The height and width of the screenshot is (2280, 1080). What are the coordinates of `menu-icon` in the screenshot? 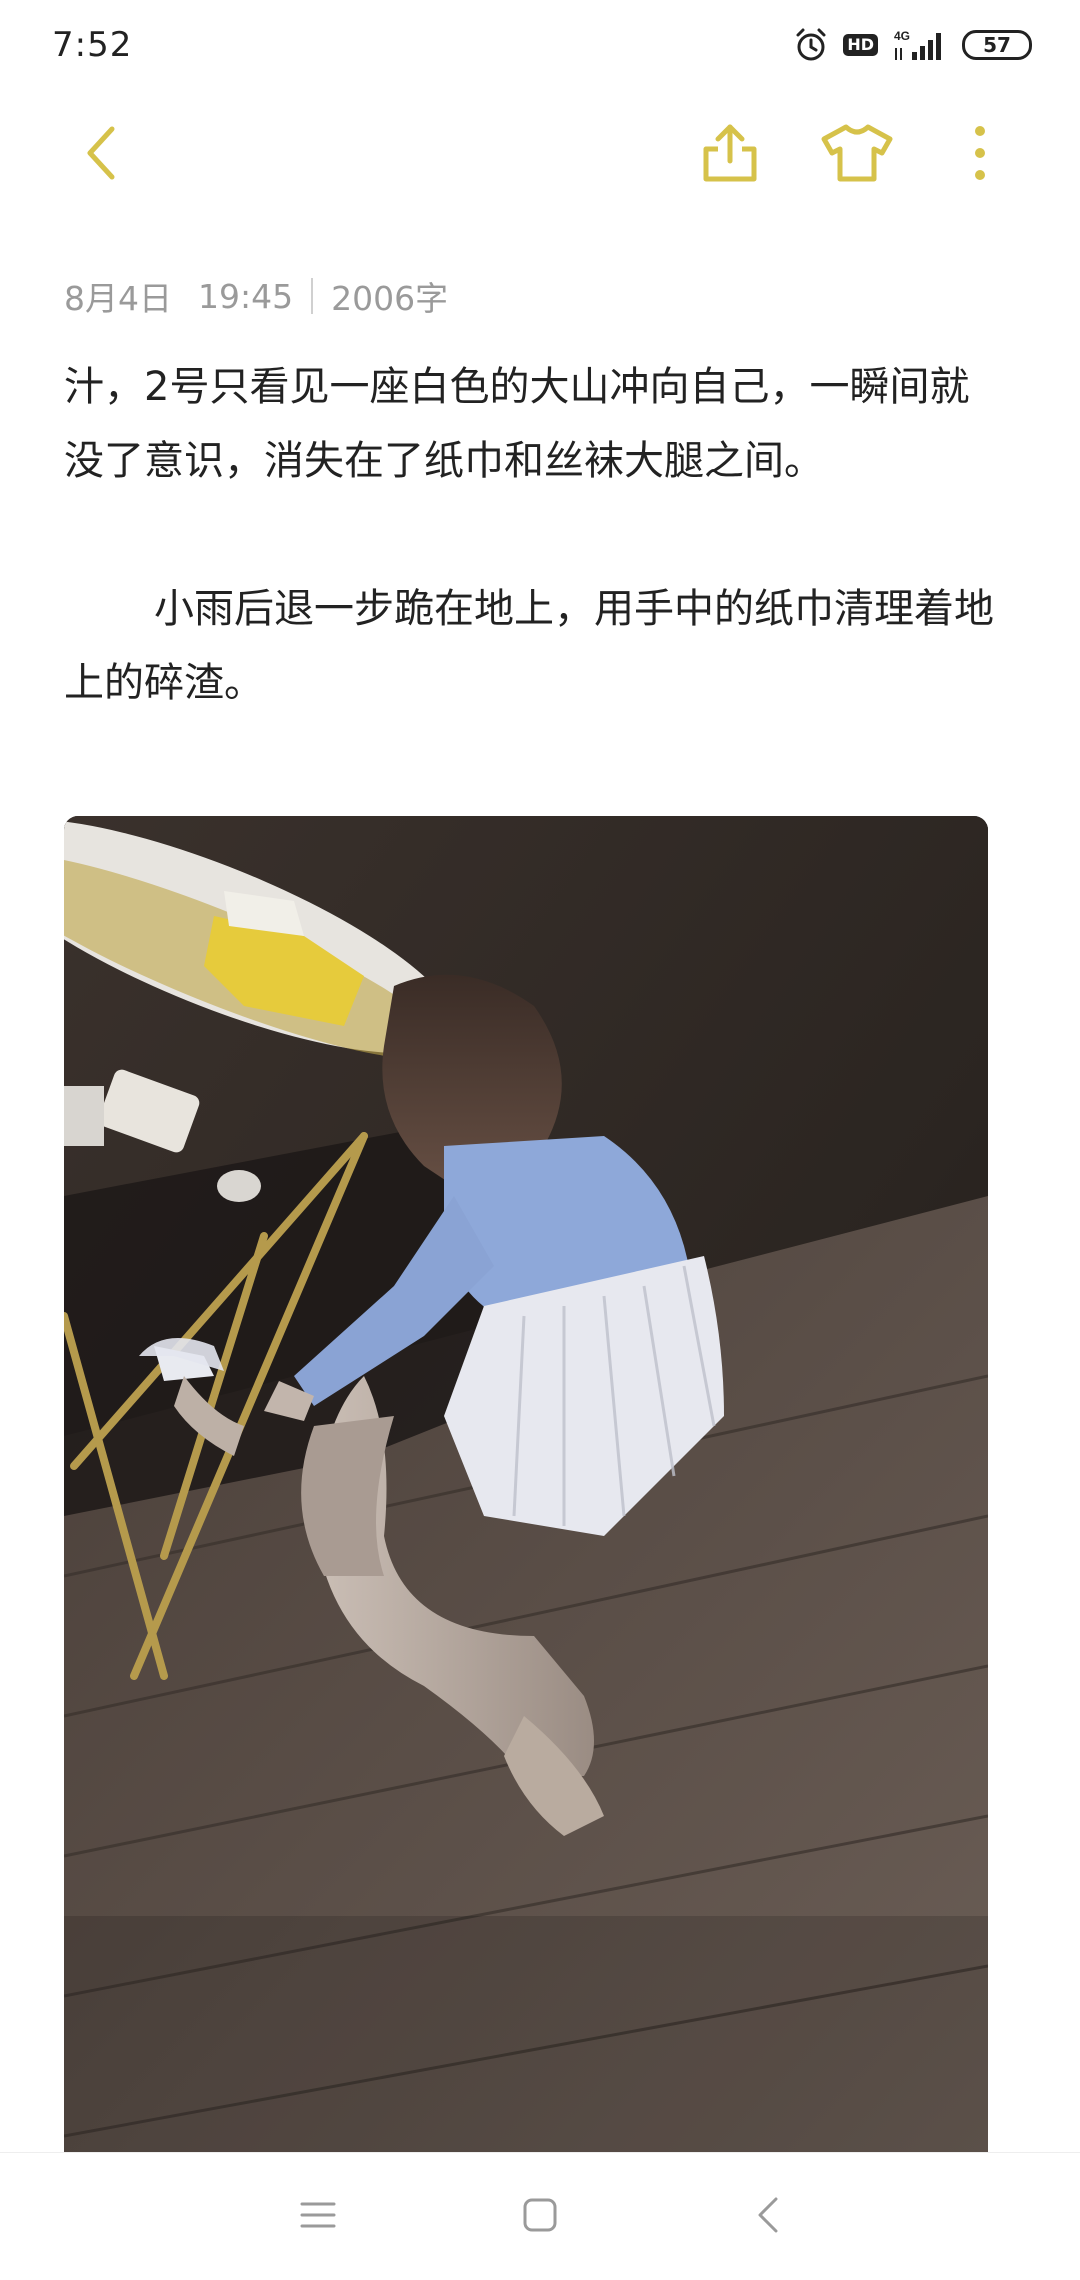 It's located at (318, 2217).